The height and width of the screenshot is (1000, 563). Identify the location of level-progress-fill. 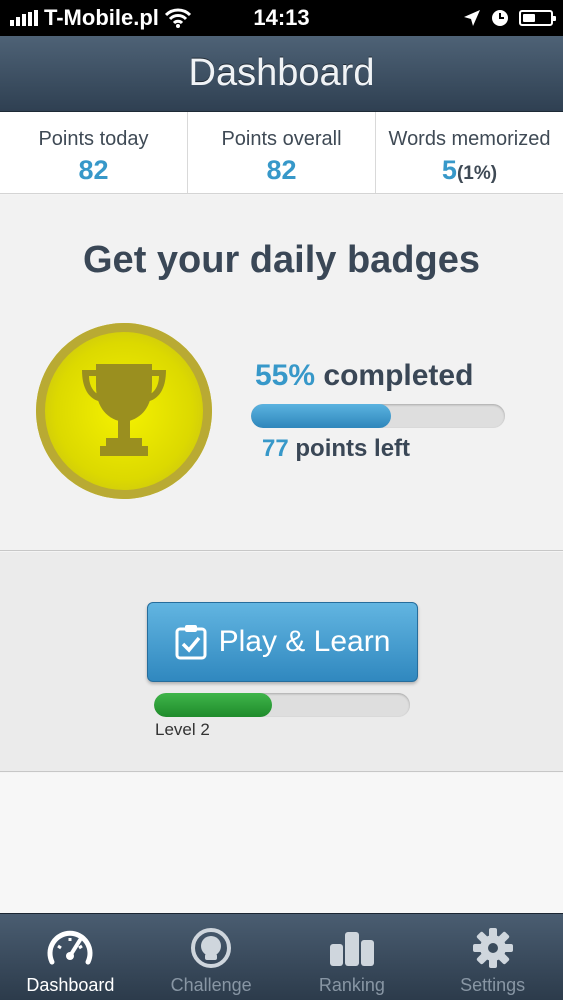
(213, 705).